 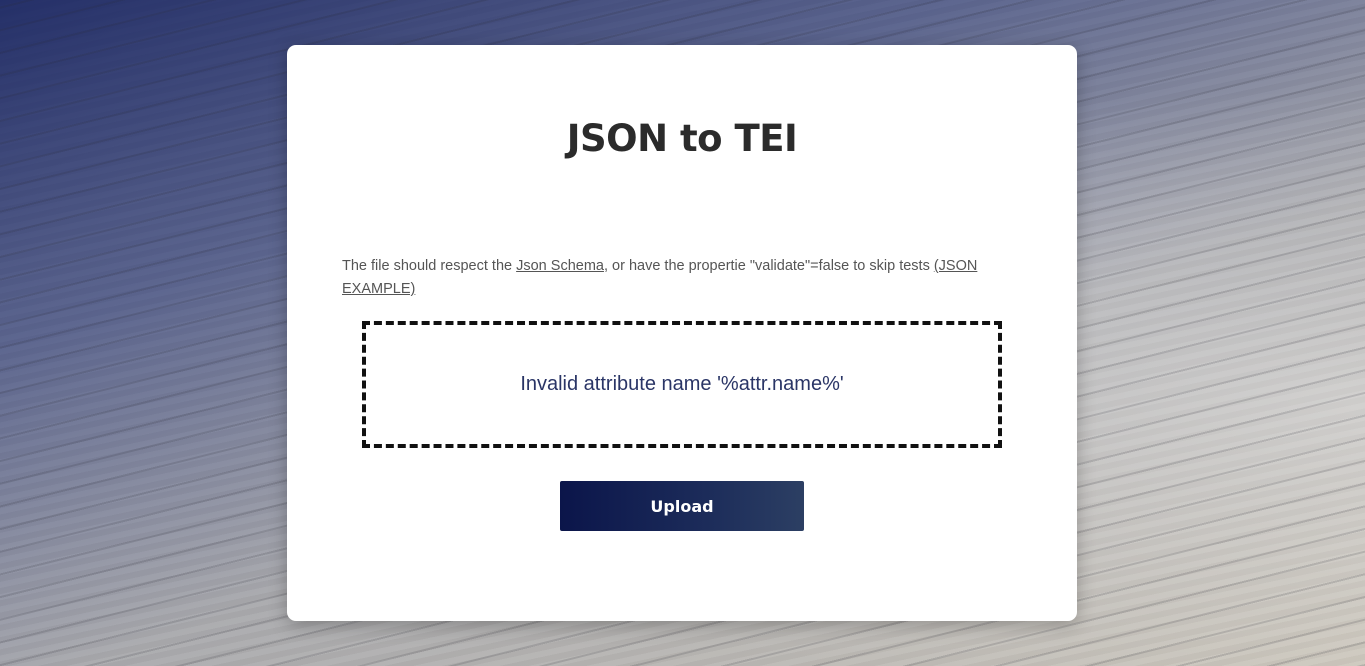 What do you see at coordinates (682, 506) in the screenshot?
I see `upload-button: Upload` at bounding box center [682, 506].